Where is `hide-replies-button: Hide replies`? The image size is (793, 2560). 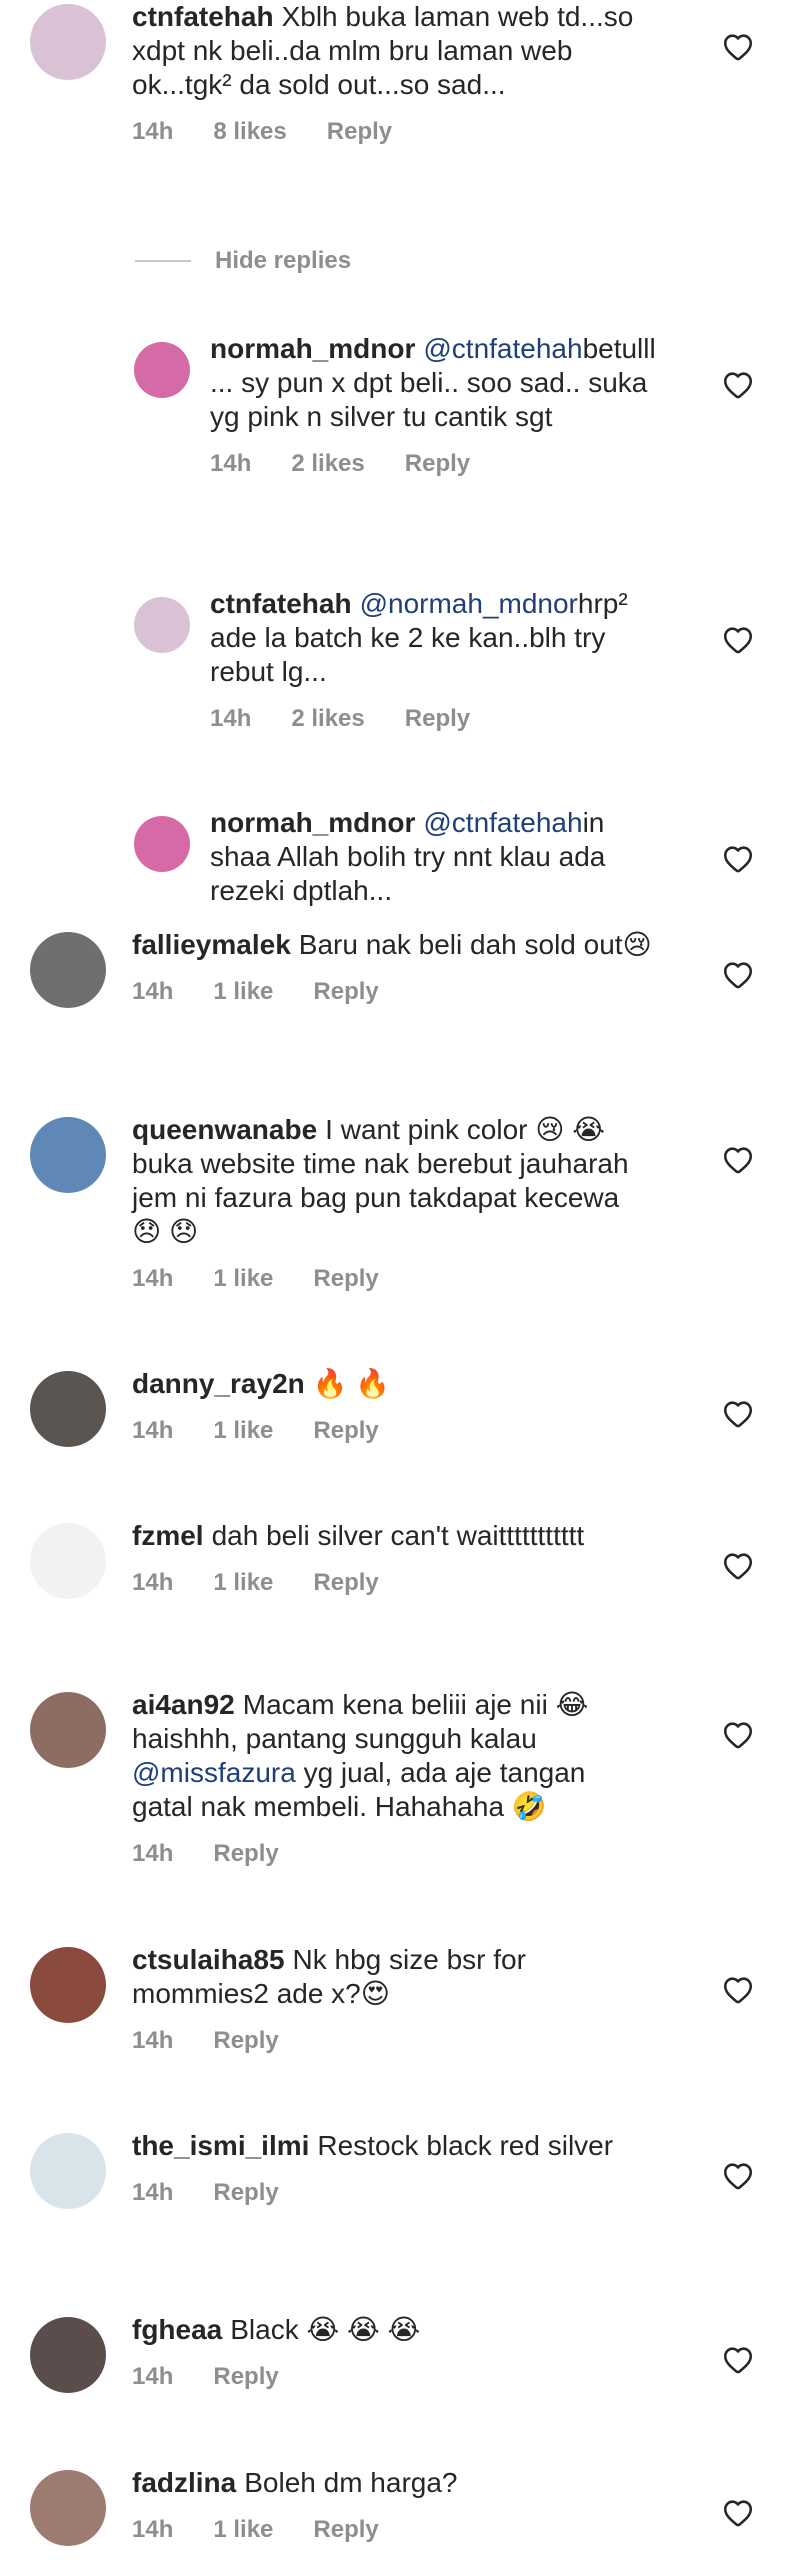 hide-replies-button: Hide replies is located at coordinates (243, 261).